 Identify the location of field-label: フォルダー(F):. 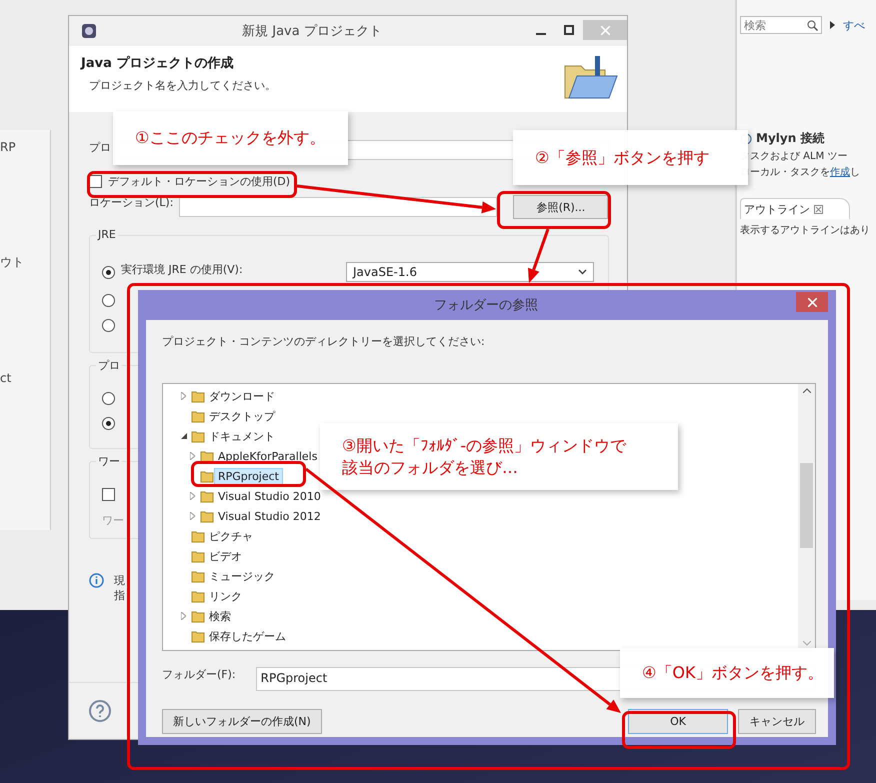
(199, 674).